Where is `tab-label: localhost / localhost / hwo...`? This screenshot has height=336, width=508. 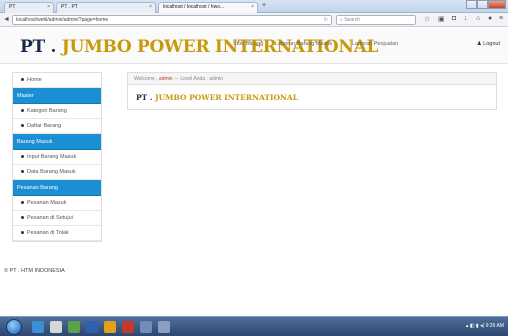 tab-label: localhost / localhost / hwo... is located at coordinates (194, 7).